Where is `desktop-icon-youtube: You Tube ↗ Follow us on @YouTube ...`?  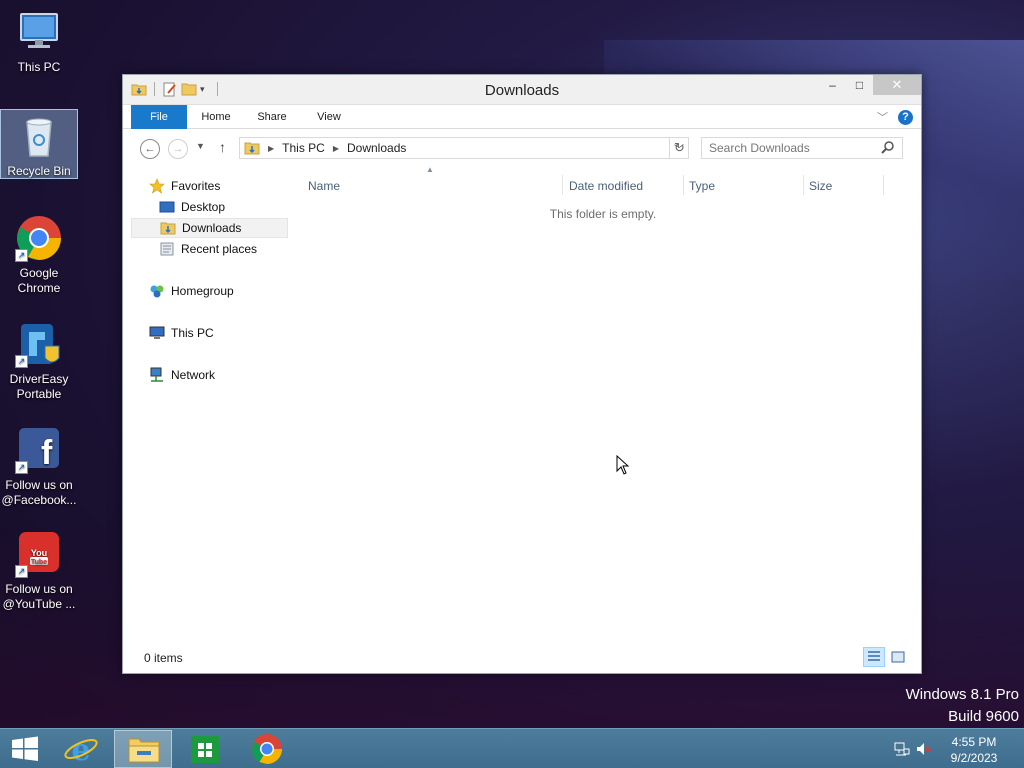
desktop-icon-youtube: You Tube ↗ Follow us on @YouTube ... is located at coordinates (39, 573).